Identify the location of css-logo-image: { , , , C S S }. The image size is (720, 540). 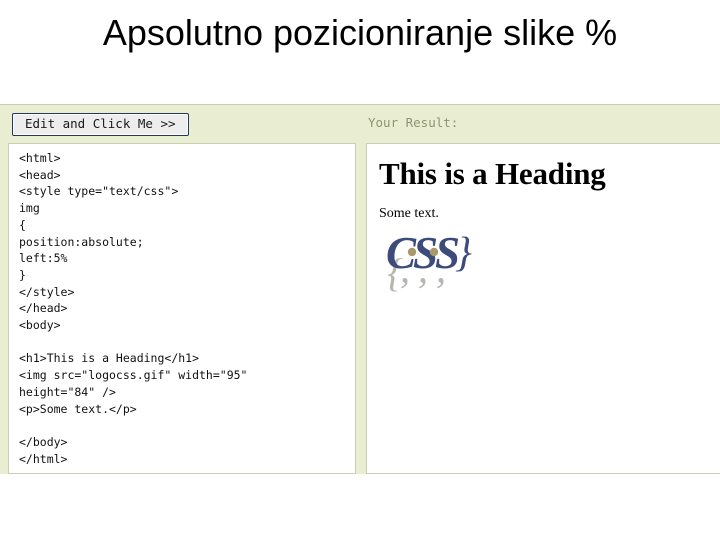
(432, 254).